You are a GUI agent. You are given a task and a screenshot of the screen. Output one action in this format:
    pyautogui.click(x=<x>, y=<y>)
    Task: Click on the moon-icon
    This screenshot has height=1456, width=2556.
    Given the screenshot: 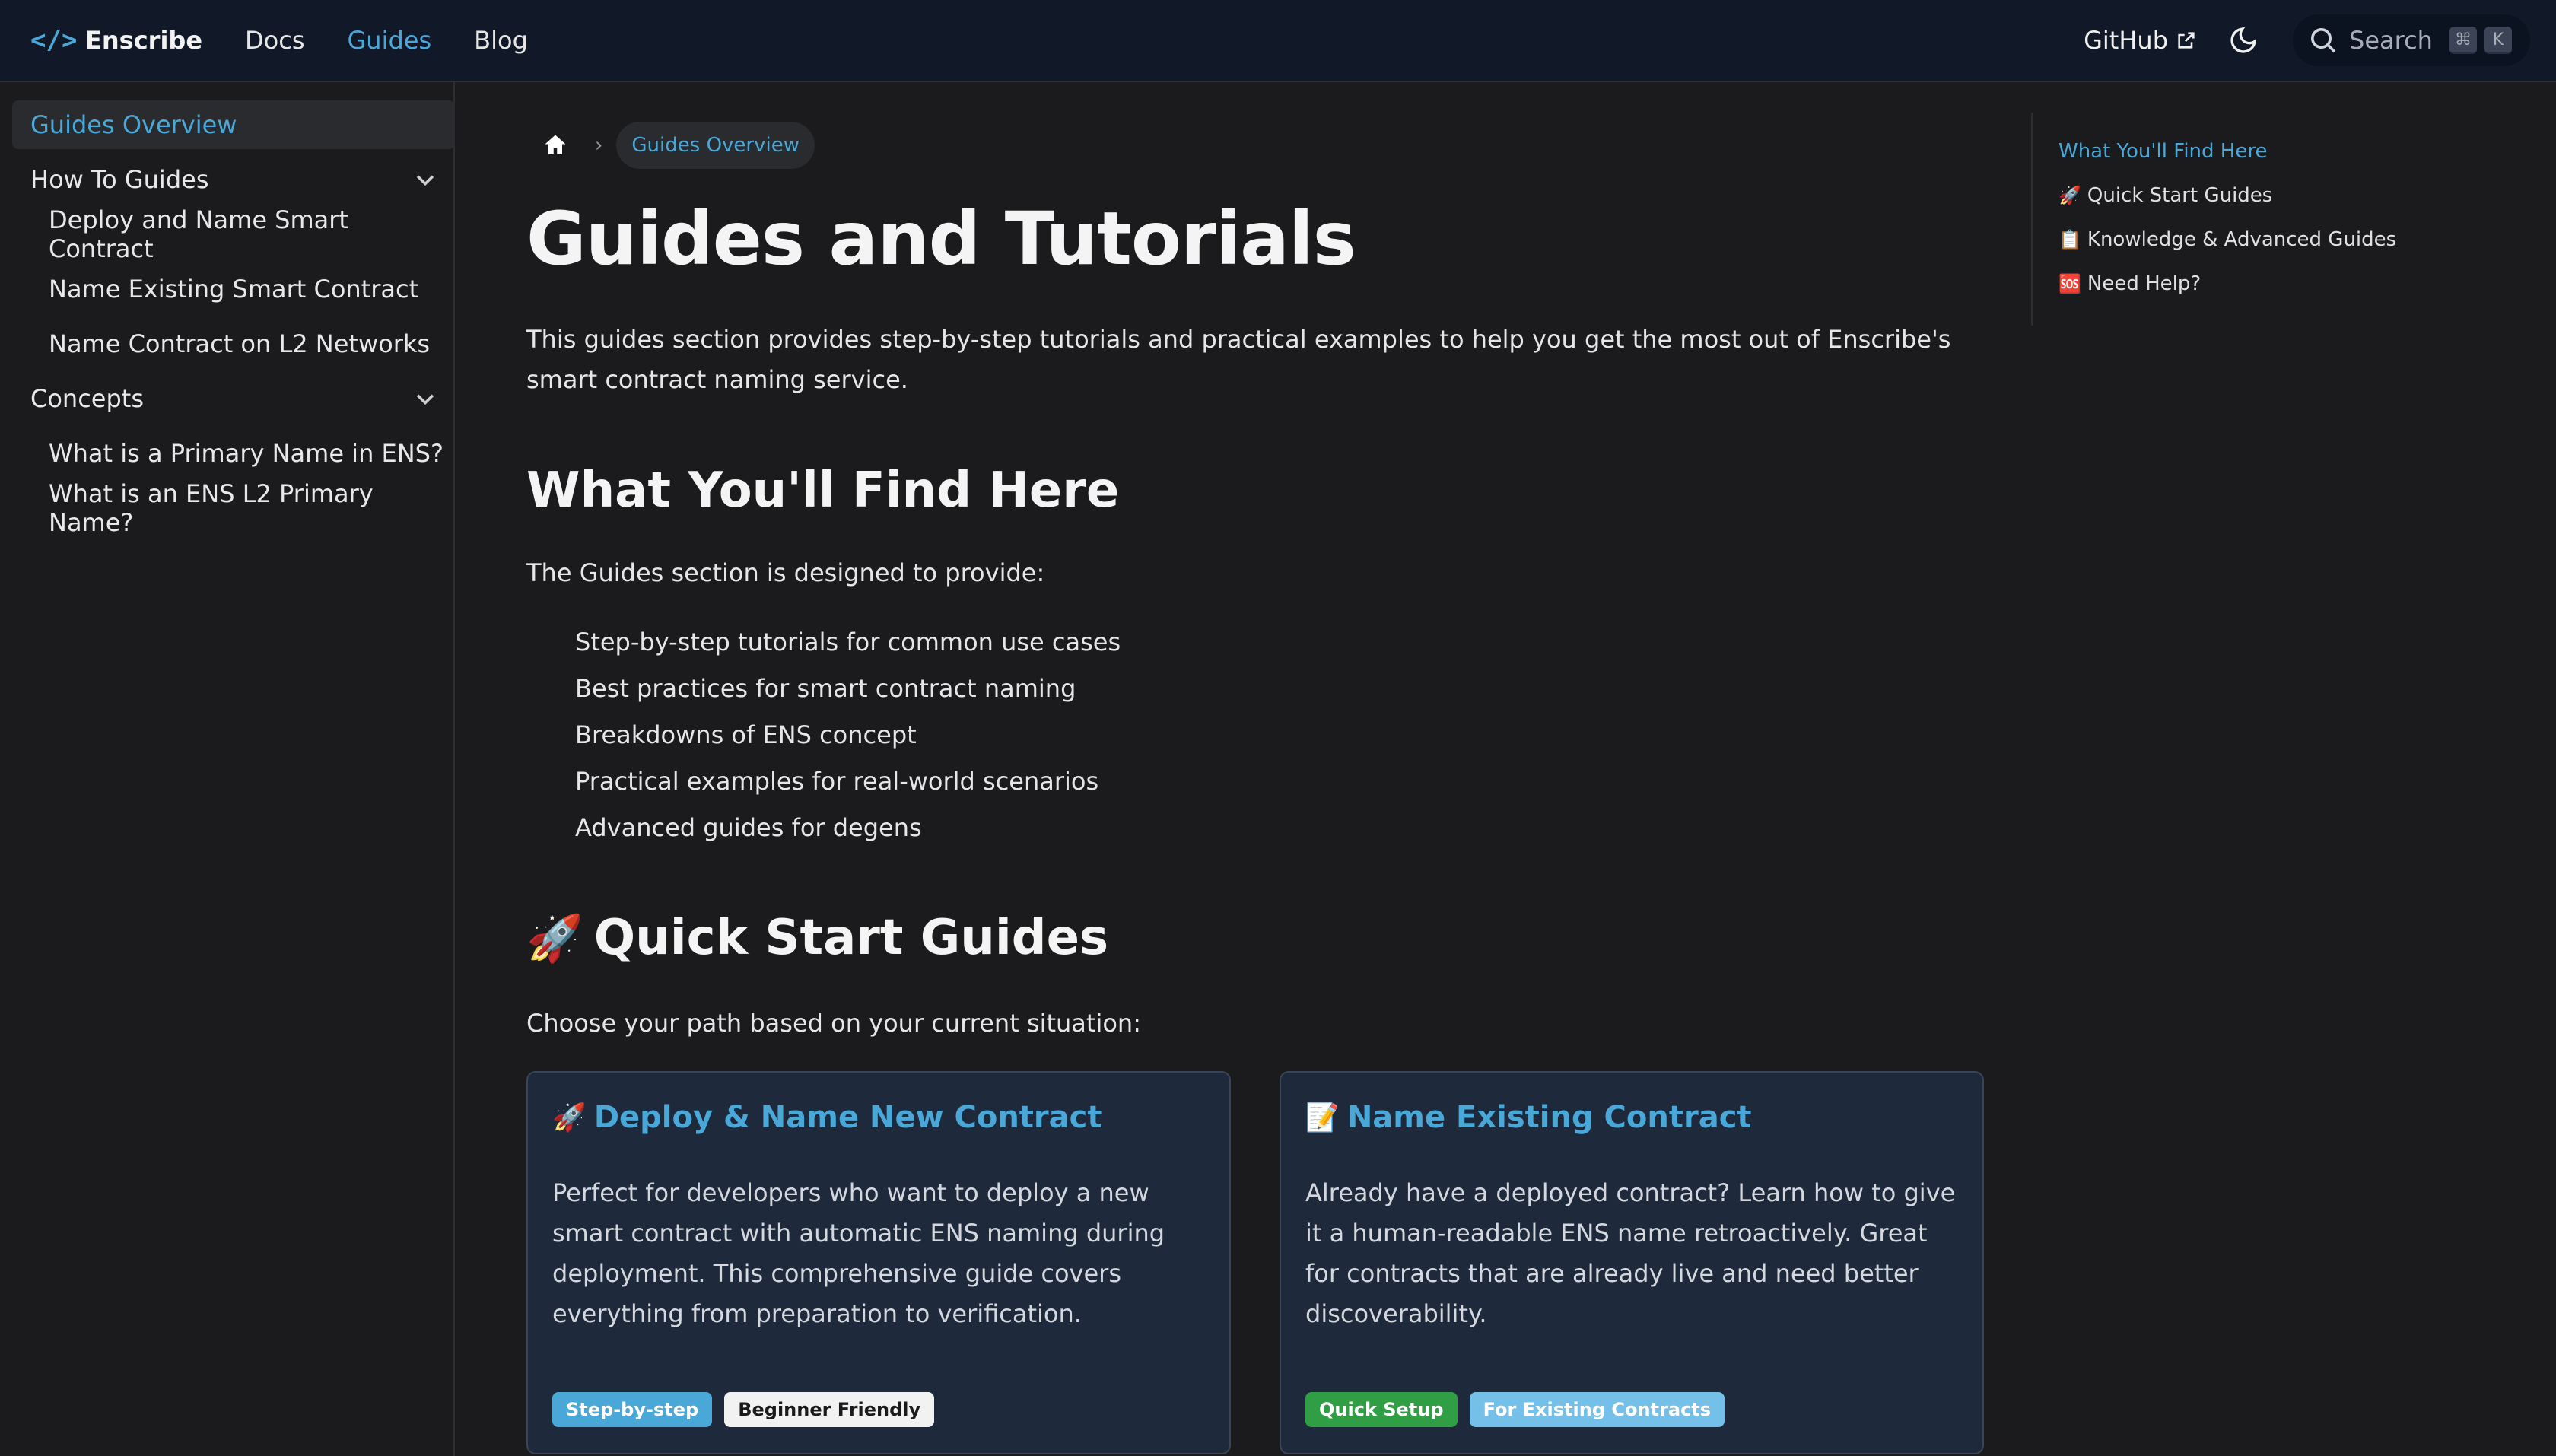 What is the action you would take?
    pyautogui.click(x=2243, y=40)
    